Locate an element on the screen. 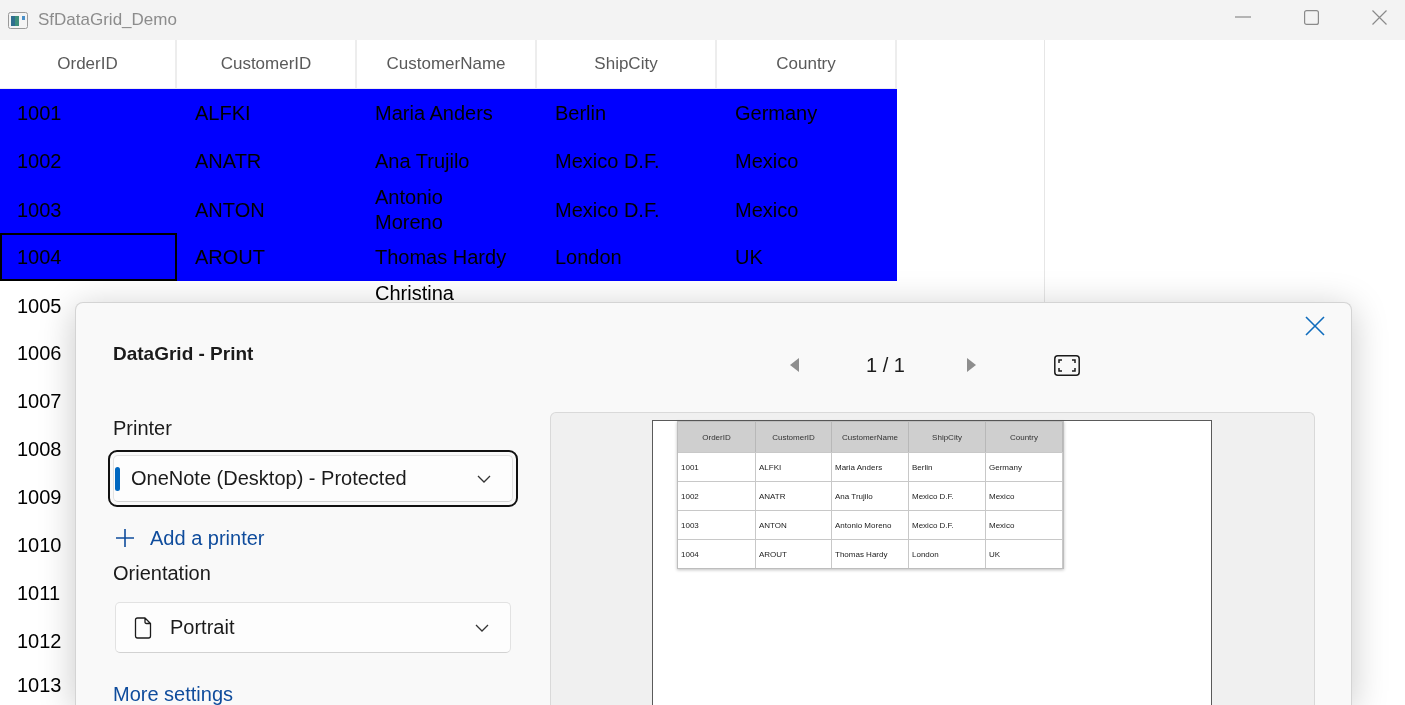 Image resolution: width=1405 pixels, height=705 pixels. table-cell: 1002 is located at coordinates (717, 495).